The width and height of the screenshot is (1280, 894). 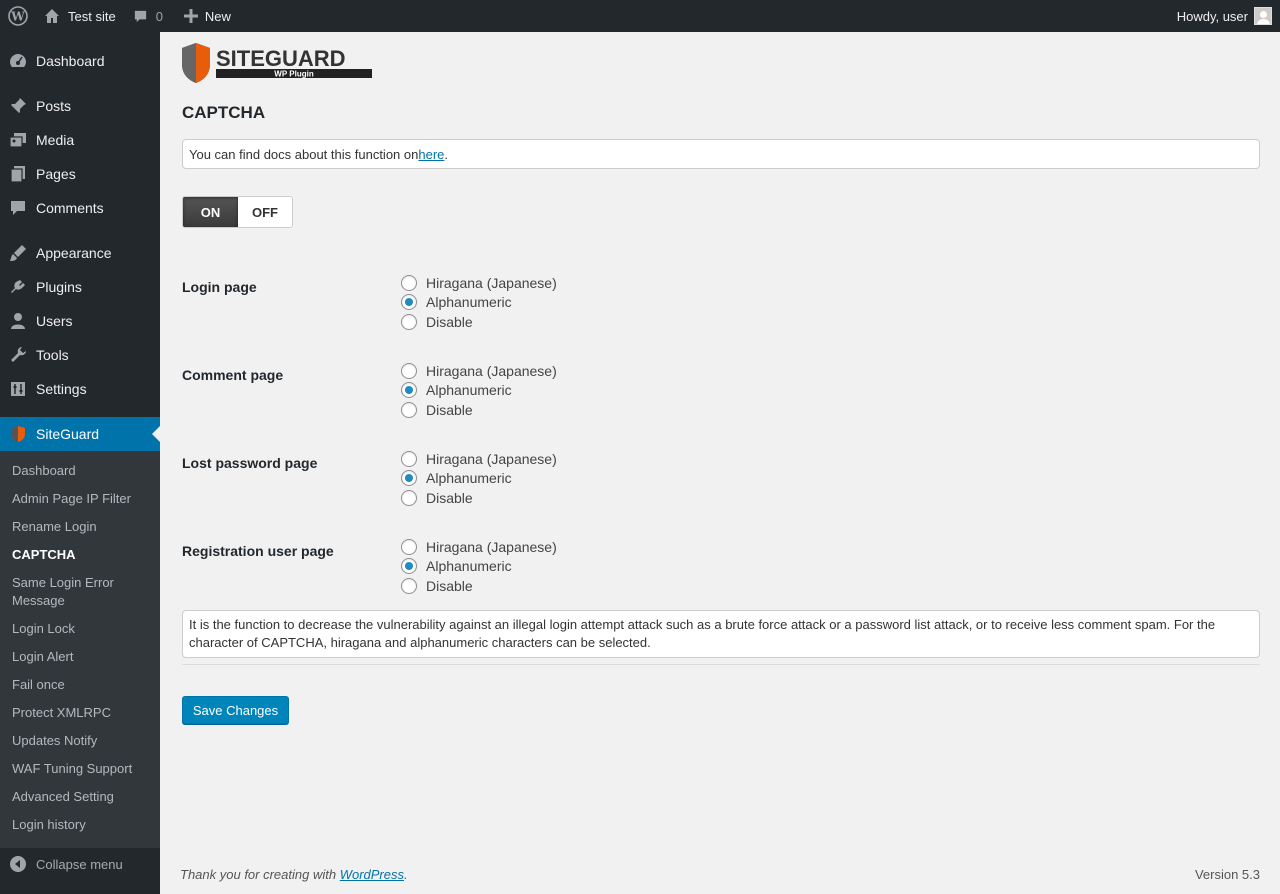 I want to click on save-changes-button: Save Changes, so click(x=235, y=710).